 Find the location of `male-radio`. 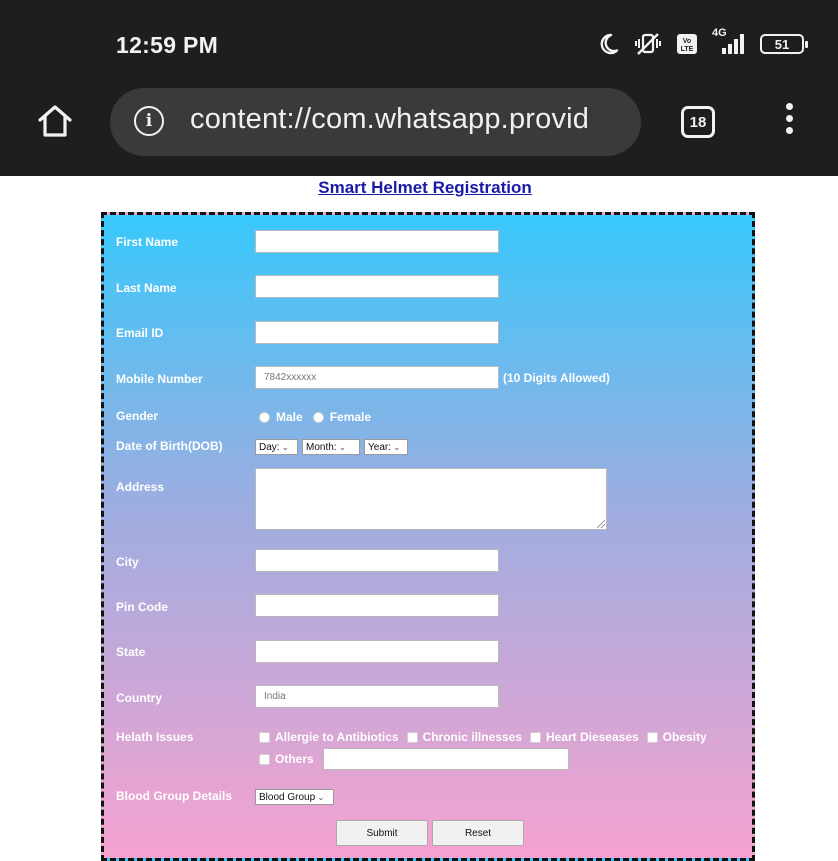

male-radio is located at coordinates (264, 417).